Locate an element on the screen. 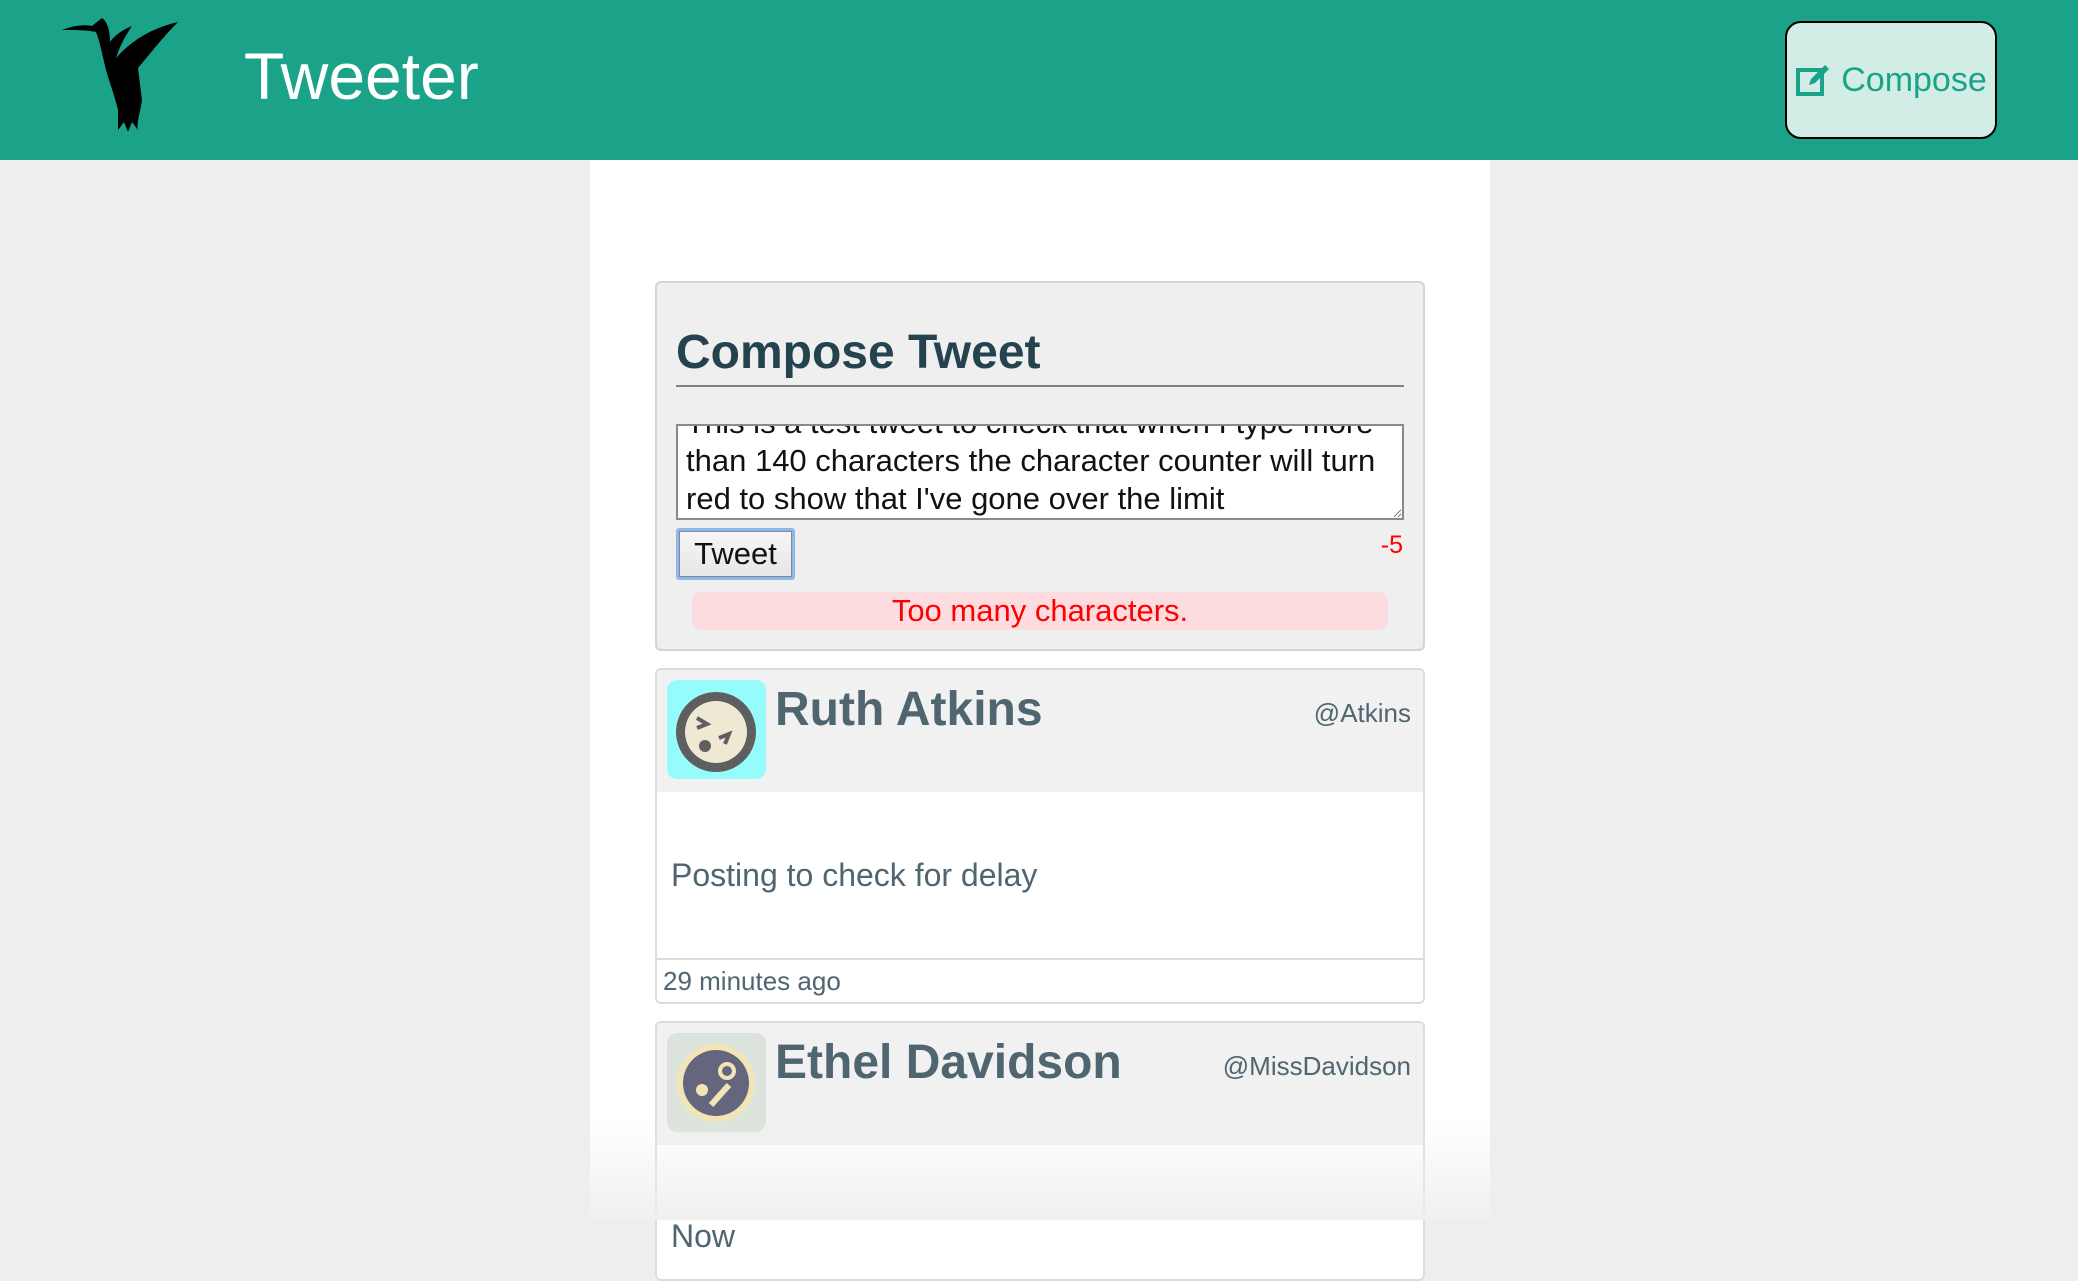 This screenshot has height=1281, width=2078. compose-label: Compose is located at coordinates (1914, 79).